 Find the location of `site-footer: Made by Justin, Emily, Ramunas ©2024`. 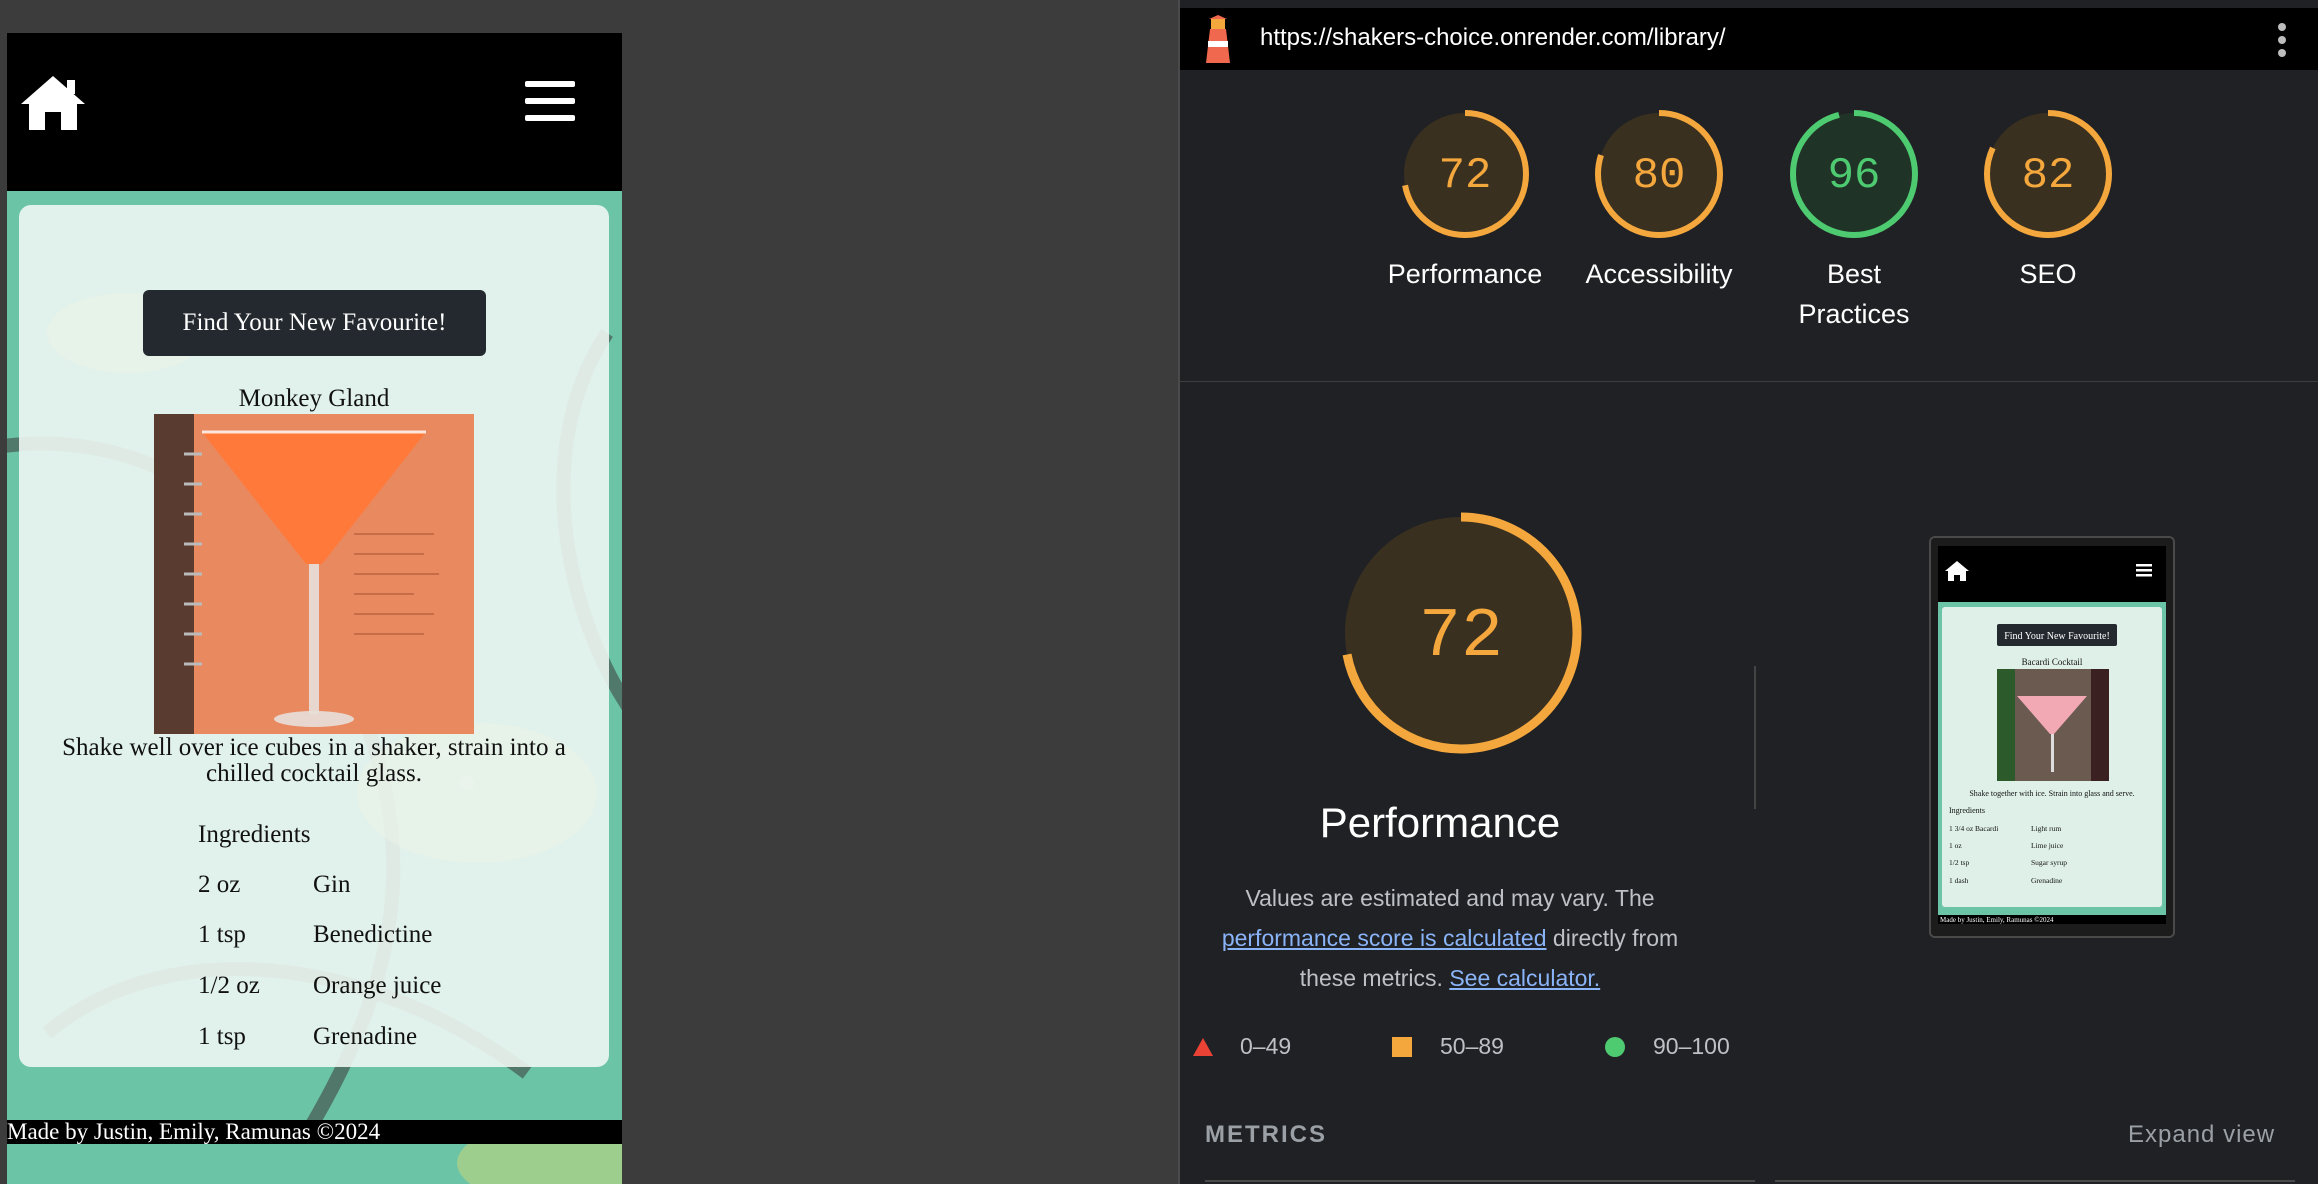

site-footer: Made by Justin, Emily, Ramunas ©2024 is located at coordinates (314, 1132).